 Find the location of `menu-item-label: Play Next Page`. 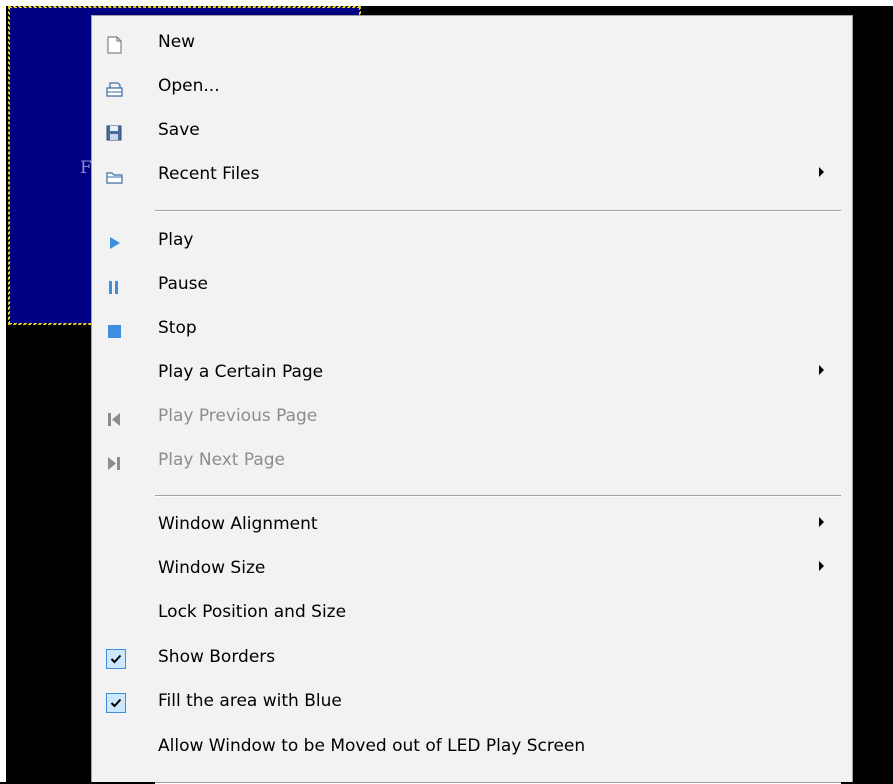

menu-item-label: Play Next Page is located at coordinates (222, 460).